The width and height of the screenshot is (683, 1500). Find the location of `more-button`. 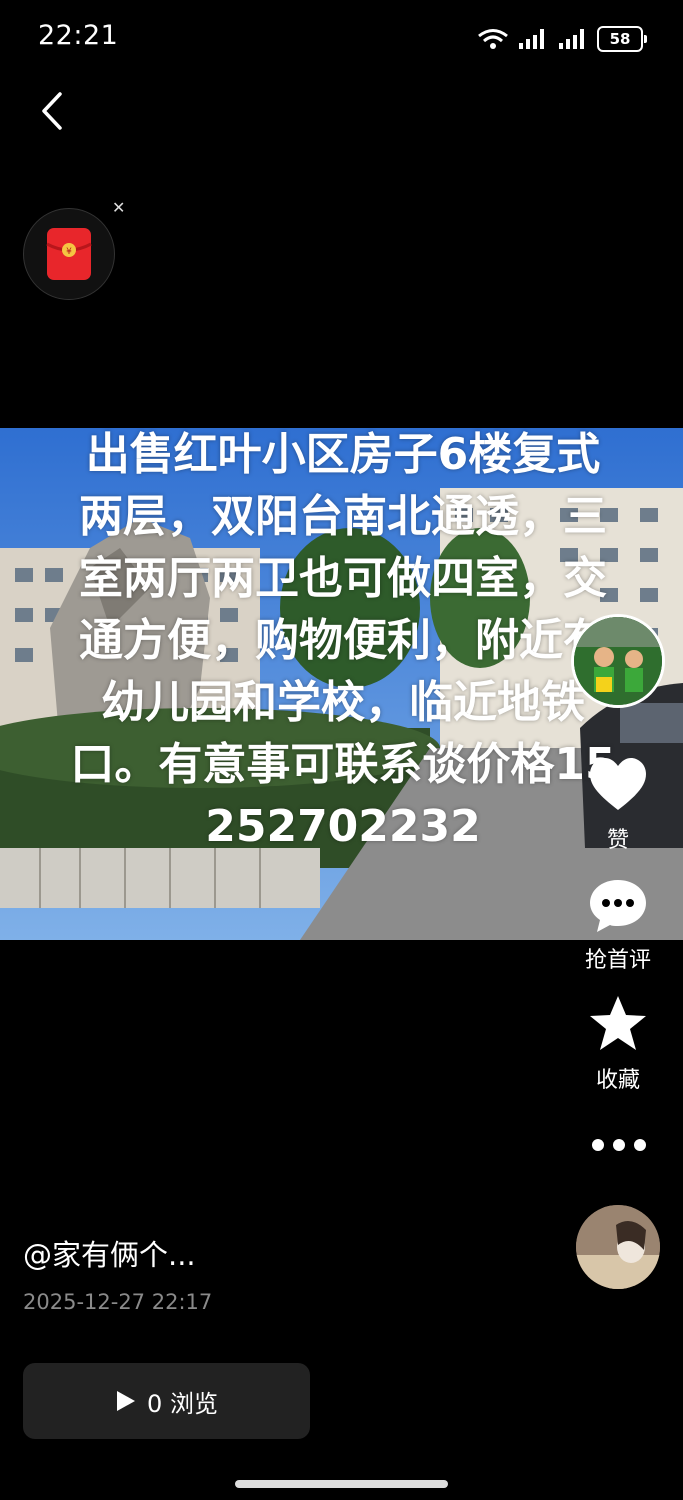

more-button is located at coordinates (619, 1145).